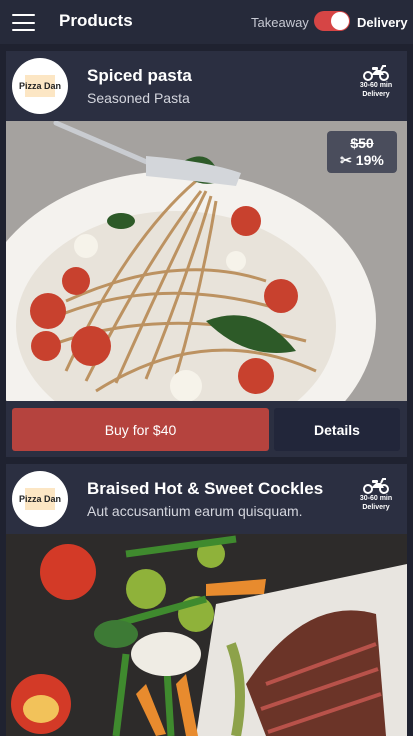 This screenshot has width=413, height=736. What do you see at coordinates (138, 98) in the screenshot?
I see `dish-description: Seasoned Pasta` at bounding box center [138, 98].